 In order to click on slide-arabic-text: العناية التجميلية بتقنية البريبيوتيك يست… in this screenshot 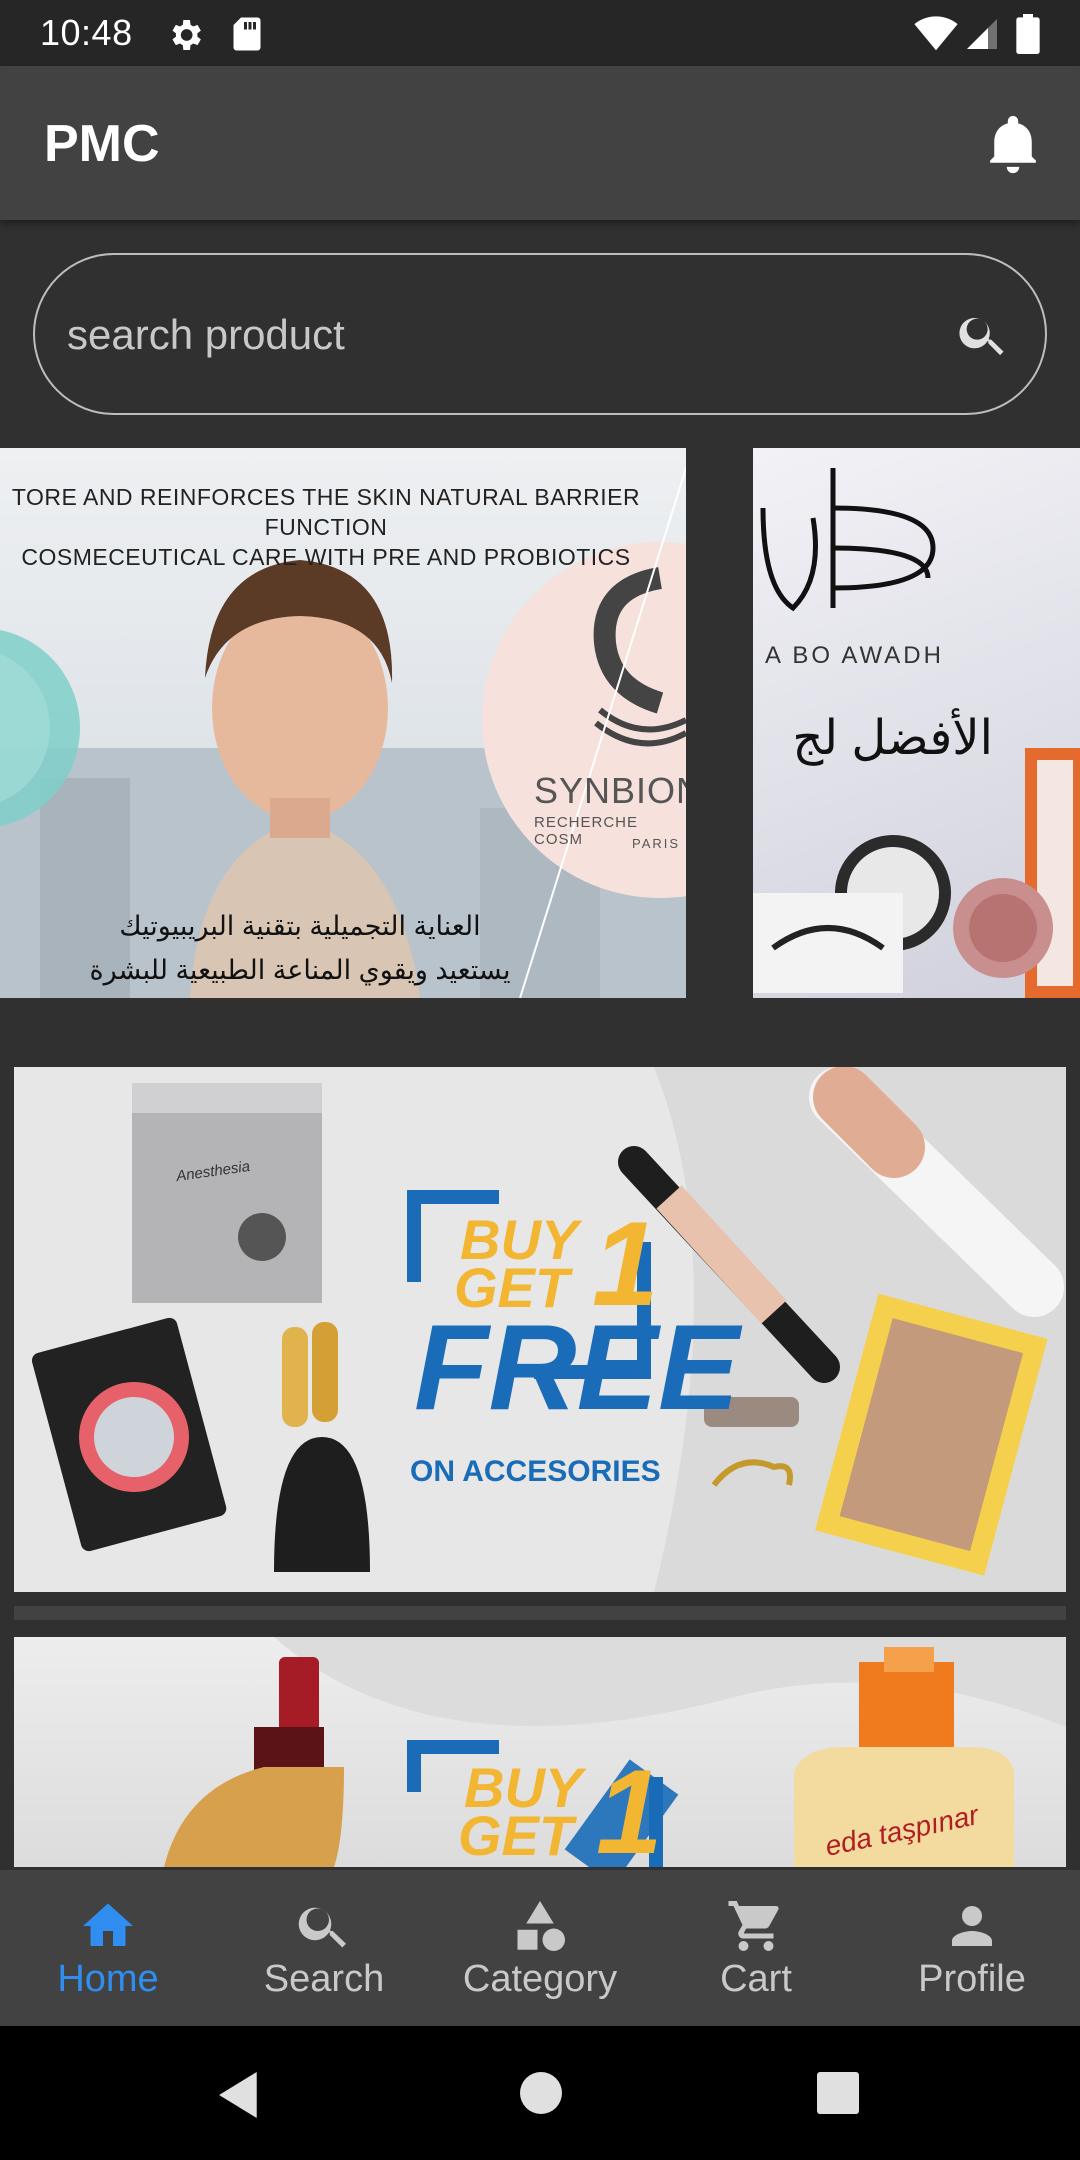, I will do `click(300, 948)`.